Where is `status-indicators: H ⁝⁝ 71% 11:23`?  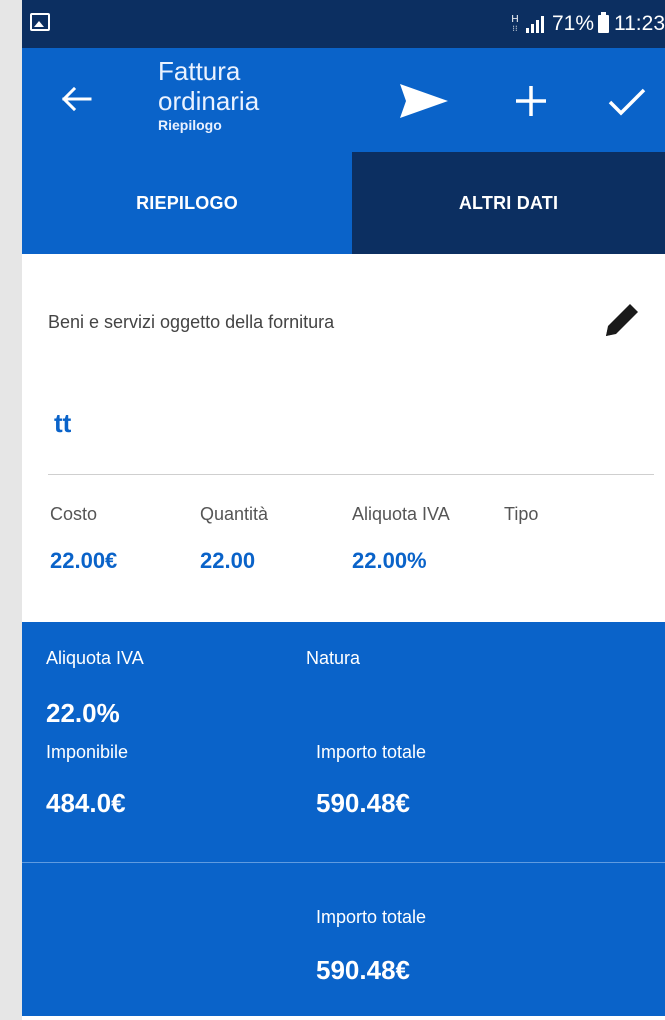 status-indicators: H ⁝⁝ 71% 11:23 is located at coordinates (587, 24).